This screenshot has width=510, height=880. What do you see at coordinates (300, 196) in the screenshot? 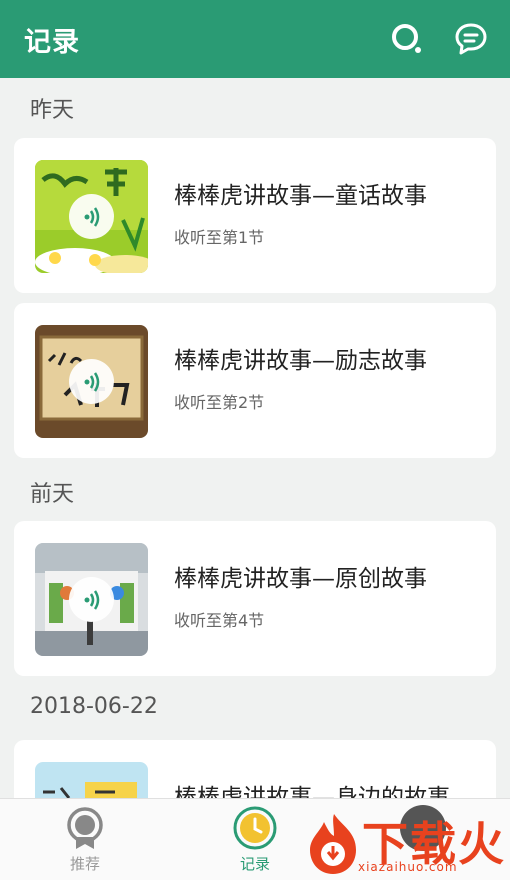
I see `story-title: 棒棒虎讲故事—童话故事` at bounding box center [300, 196].